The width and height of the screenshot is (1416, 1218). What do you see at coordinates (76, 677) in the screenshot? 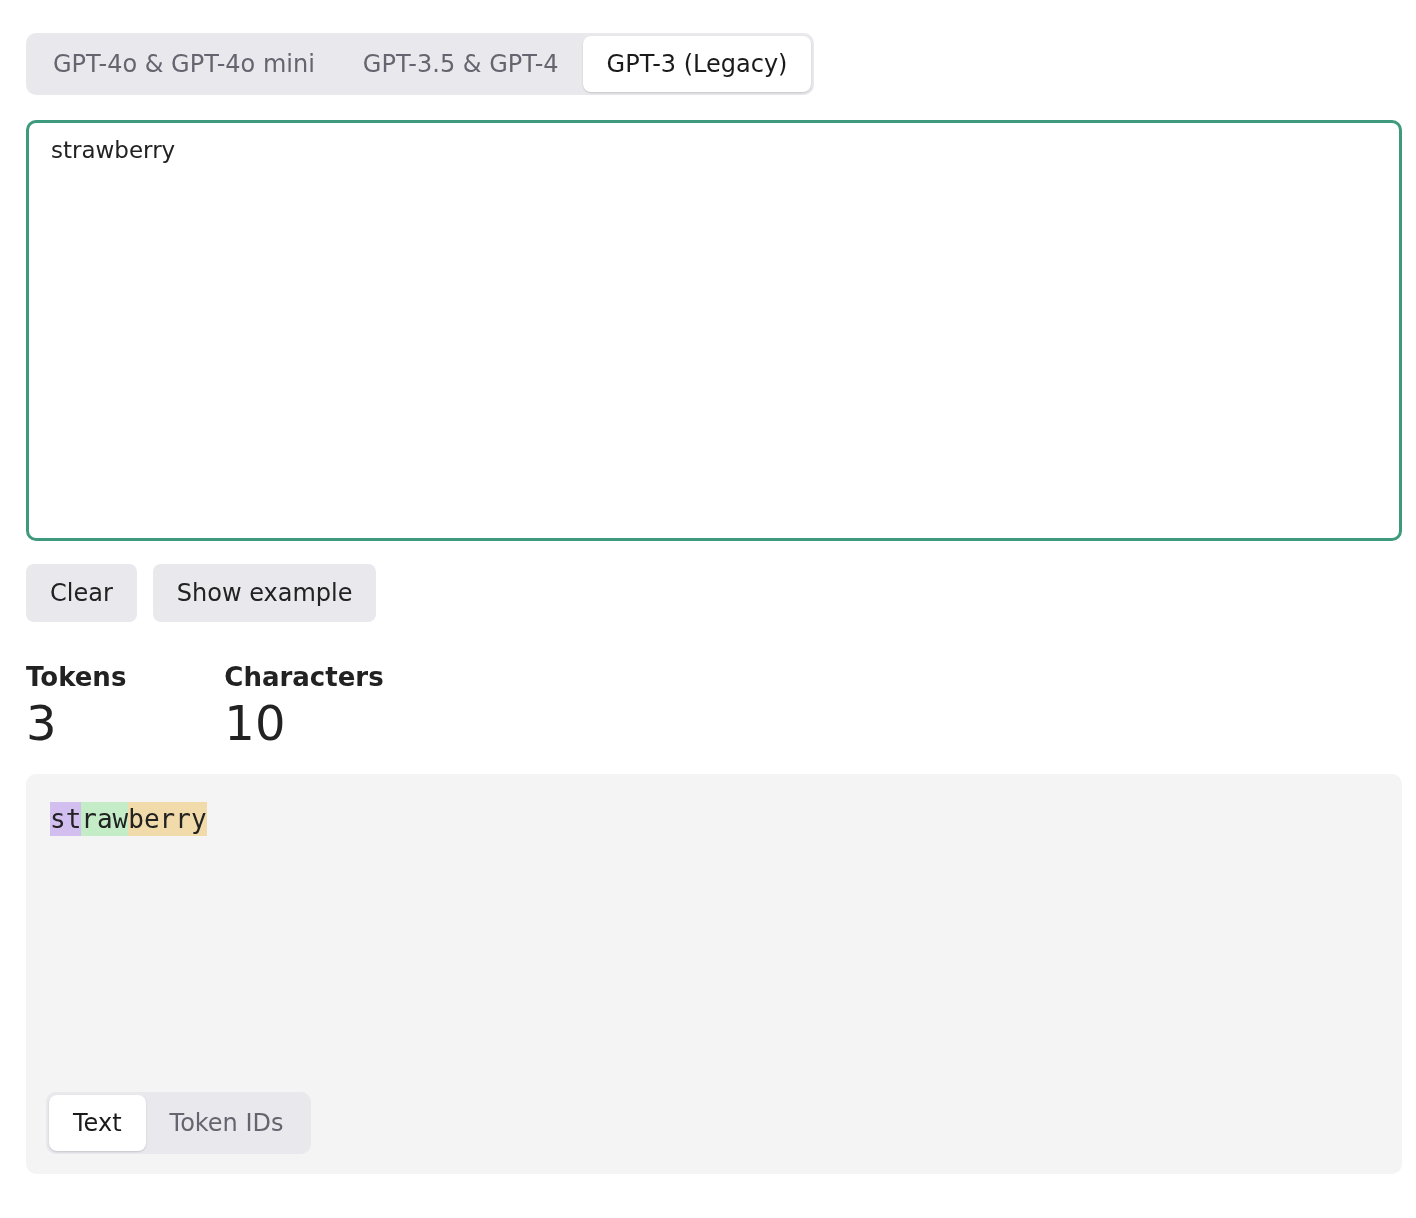
I see `stat-label: Tokens` at bounding box center [76, 677].